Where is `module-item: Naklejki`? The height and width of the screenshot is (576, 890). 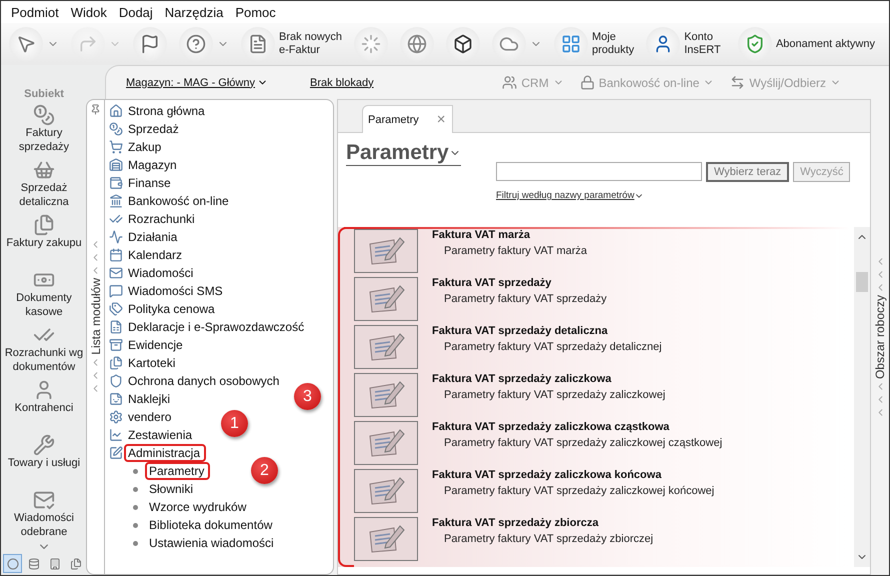
module-item: Naklejki is located at coordinates (149, 399).